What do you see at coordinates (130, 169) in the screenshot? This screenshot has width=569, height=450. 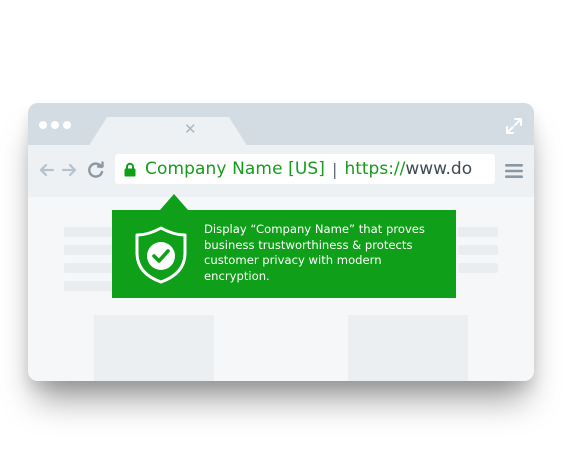 I see `lock-icon` at bounding box center [130, 169].